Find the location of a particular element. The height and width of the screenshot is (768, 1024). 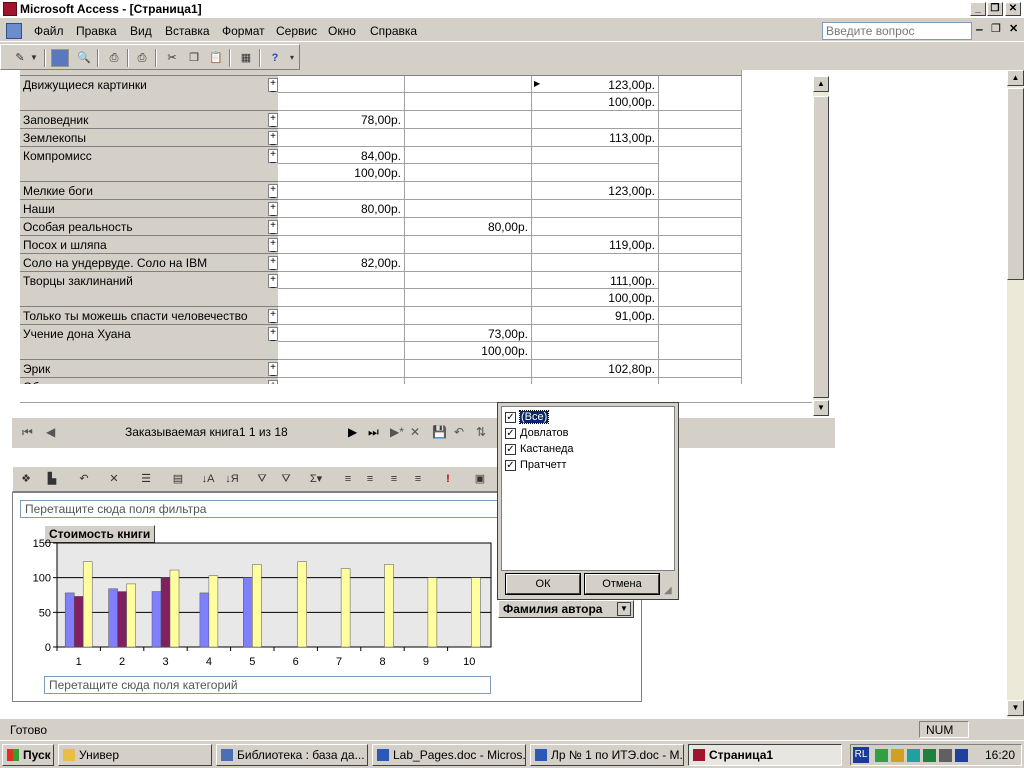

row-header: Творцы заклинаний is located at coordinates (149, 289).